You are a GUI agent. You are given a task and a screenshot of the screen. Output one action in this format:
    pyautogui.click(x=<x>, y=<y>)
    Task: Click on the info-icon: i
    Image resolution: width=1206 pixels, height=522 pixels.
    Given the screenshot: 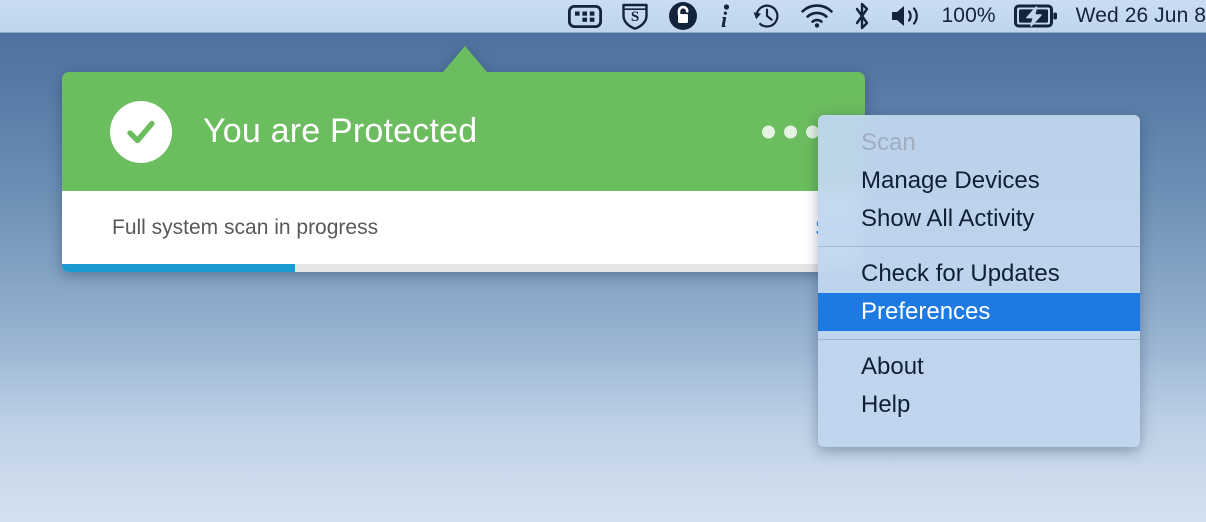 What is the action you would take?
    pyautogui.click(x=725, y=16)
    